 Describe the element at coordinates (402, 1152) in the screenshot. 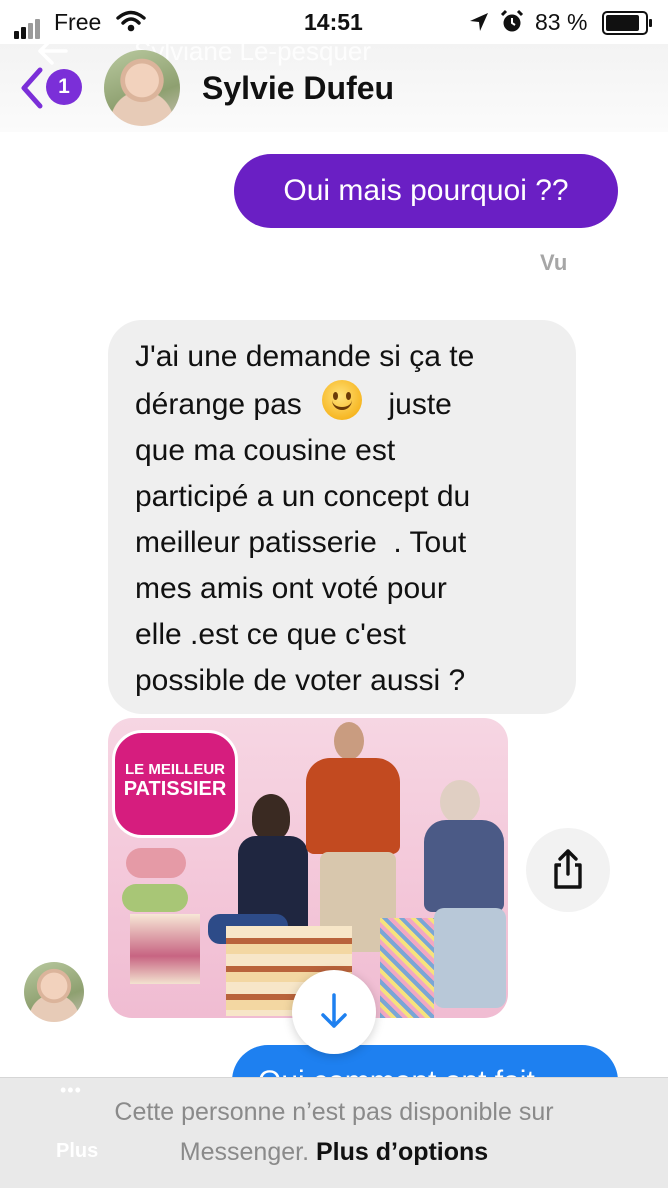

I see `more-options-link: Plus d’options` at that location.